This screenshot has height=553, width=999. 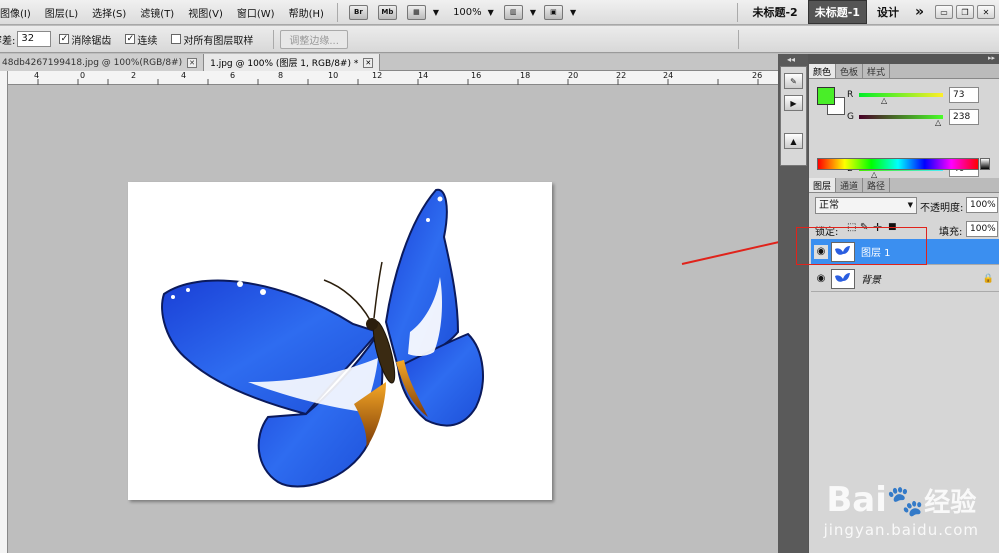 What do you see at coordinates (905, 501) in the screenshot?
I see `paw-icon: 🐾` at bounding box center [905, 501].